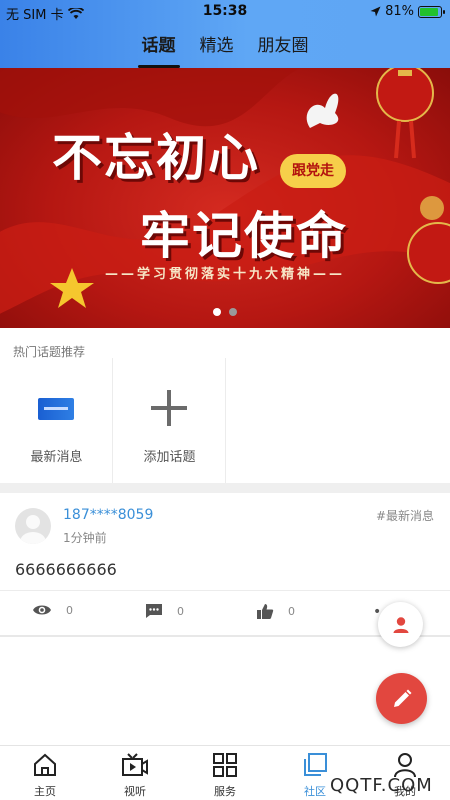 This screenshot has width=450, height=800. Describe the element at coordinates (265, 611) in the screenshot. I see `thumbs-up-icon` at that location.